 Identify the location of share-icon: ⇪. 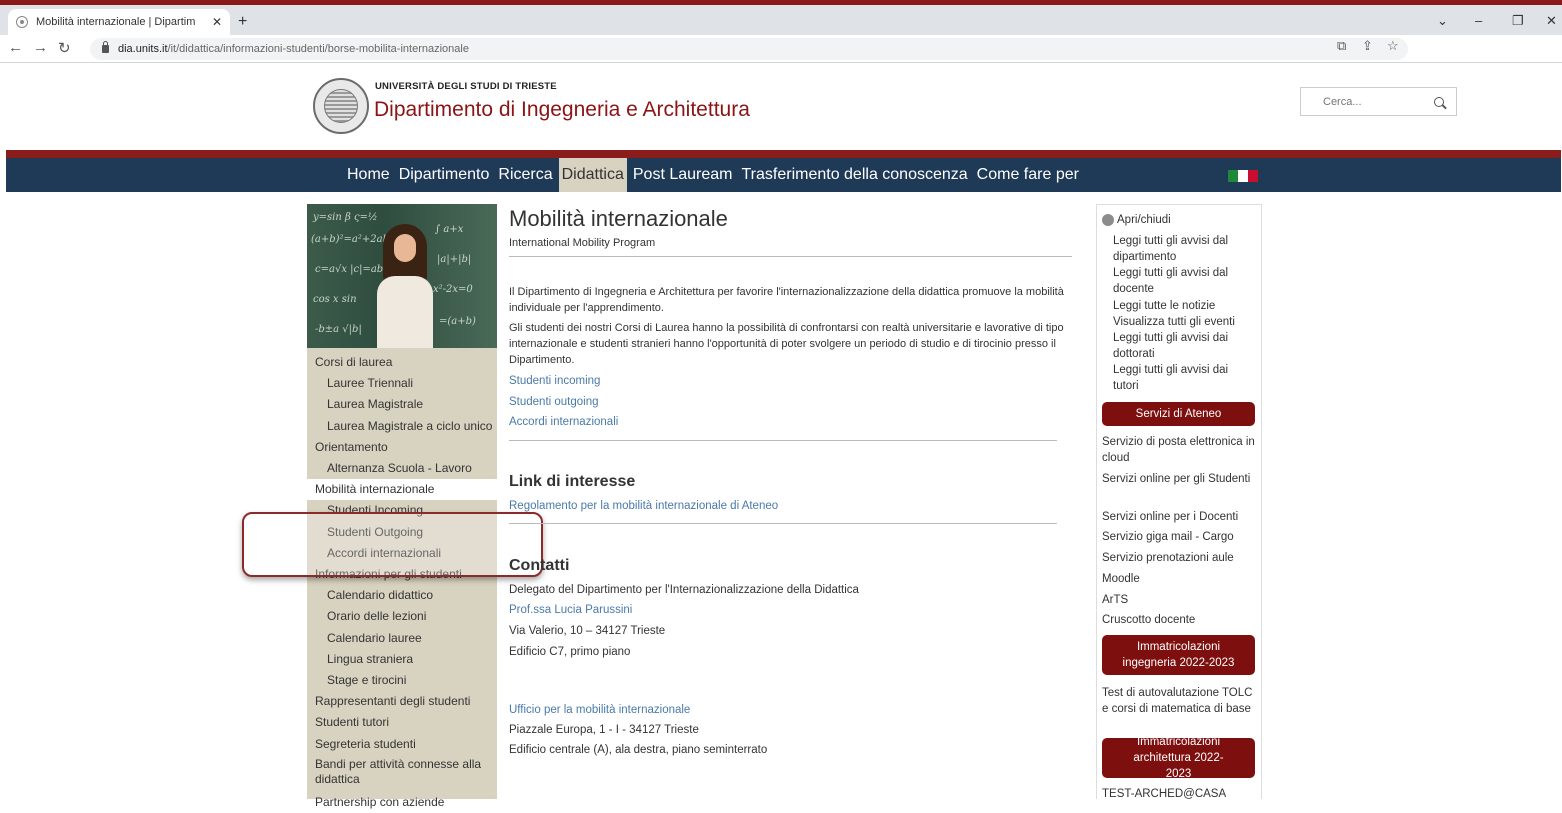
(1367, 46).